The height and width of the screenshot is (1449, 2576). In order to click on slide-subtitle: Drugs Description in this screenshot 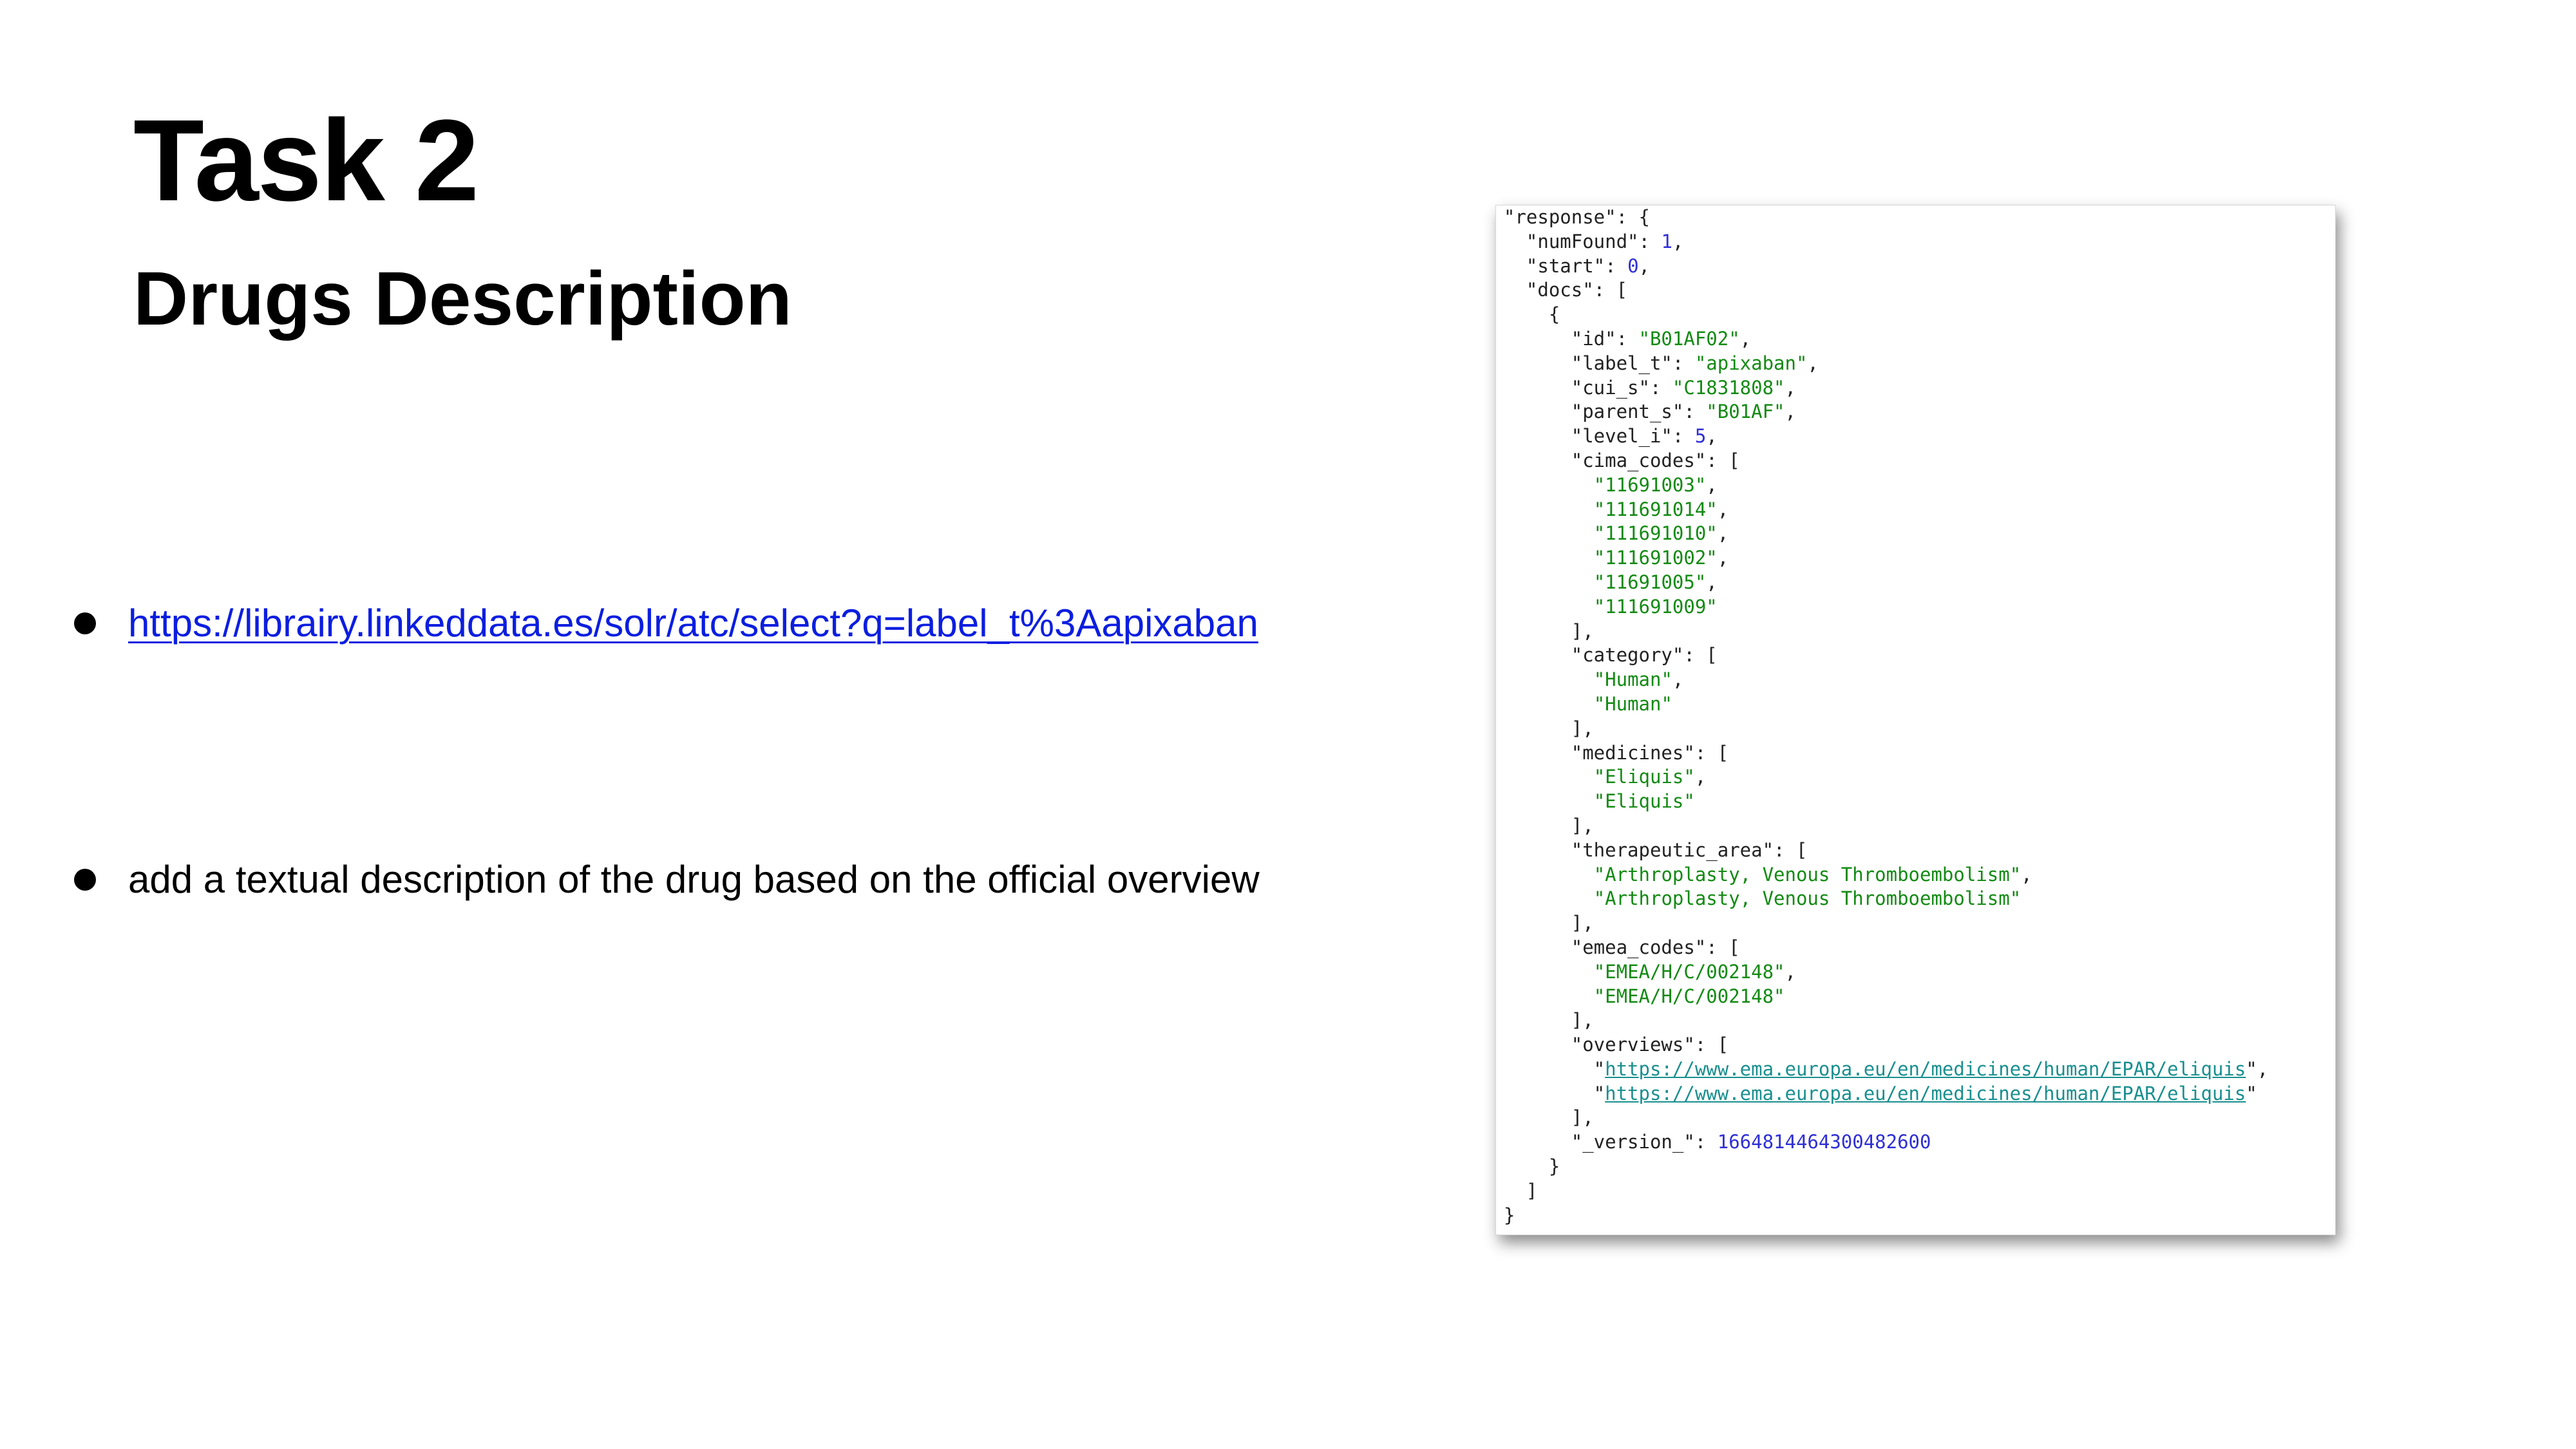, I will do `click(463, 298)`.